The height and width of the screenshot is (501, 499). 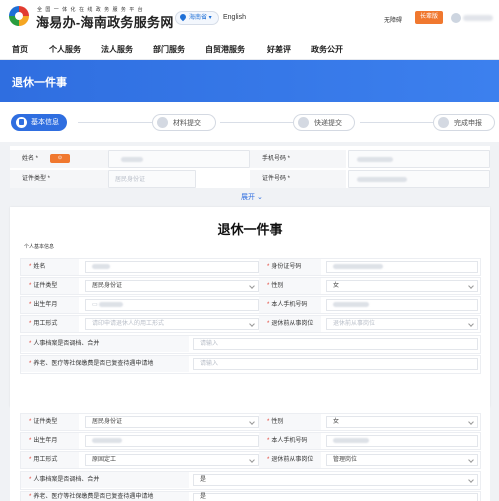 What do you see at coordinates (249, 81) in the screenshot?
I see `page-banner: 退休一件事` at bounding box center [249, 81].